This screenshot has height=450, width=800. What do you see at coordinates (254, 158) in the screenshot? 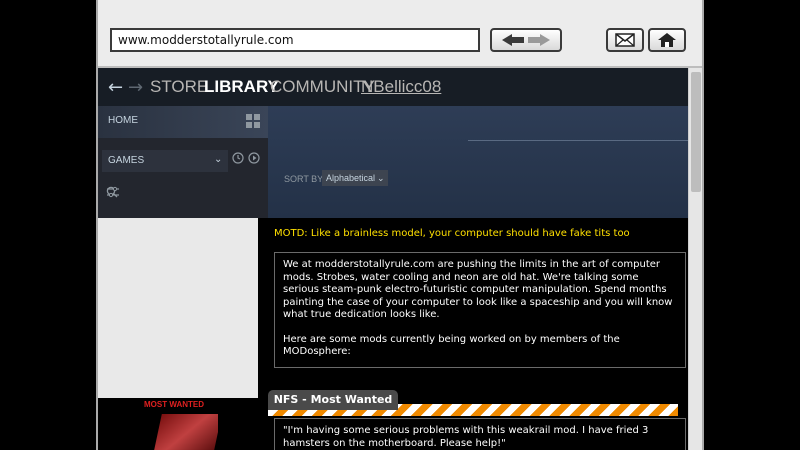
I see `play-icon` at bounding box center [254, 158].